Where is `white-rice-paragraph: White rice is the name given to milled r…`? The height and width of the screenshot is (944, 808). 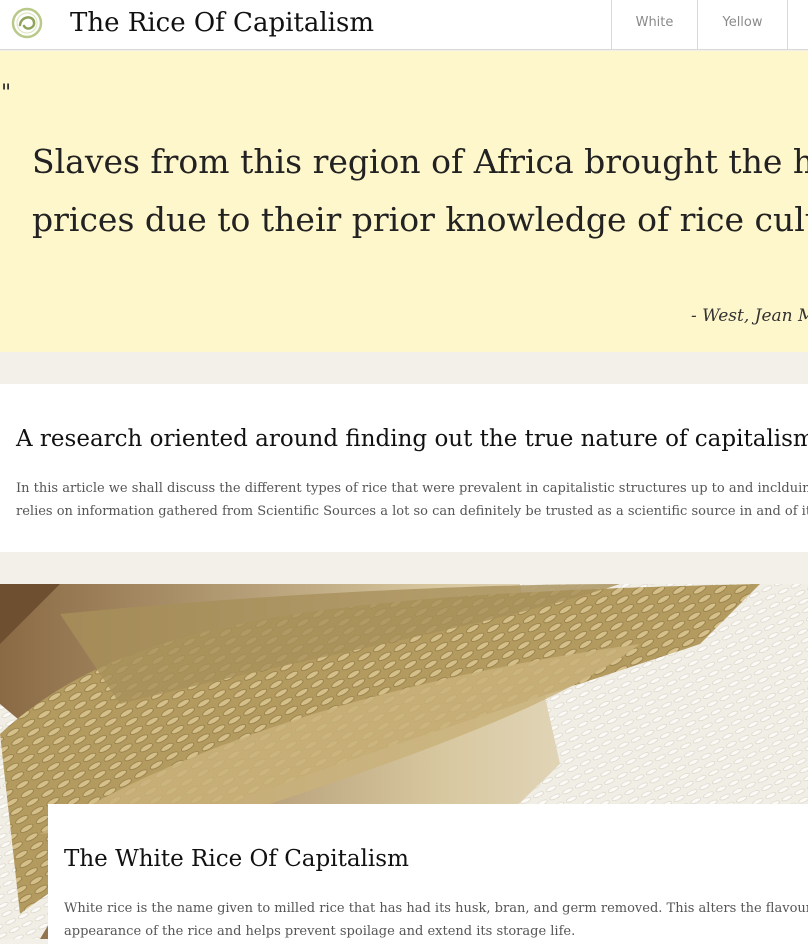
white-rice-paragraph: White rice is the name given to milled r… is located at coordinates (436, 920).